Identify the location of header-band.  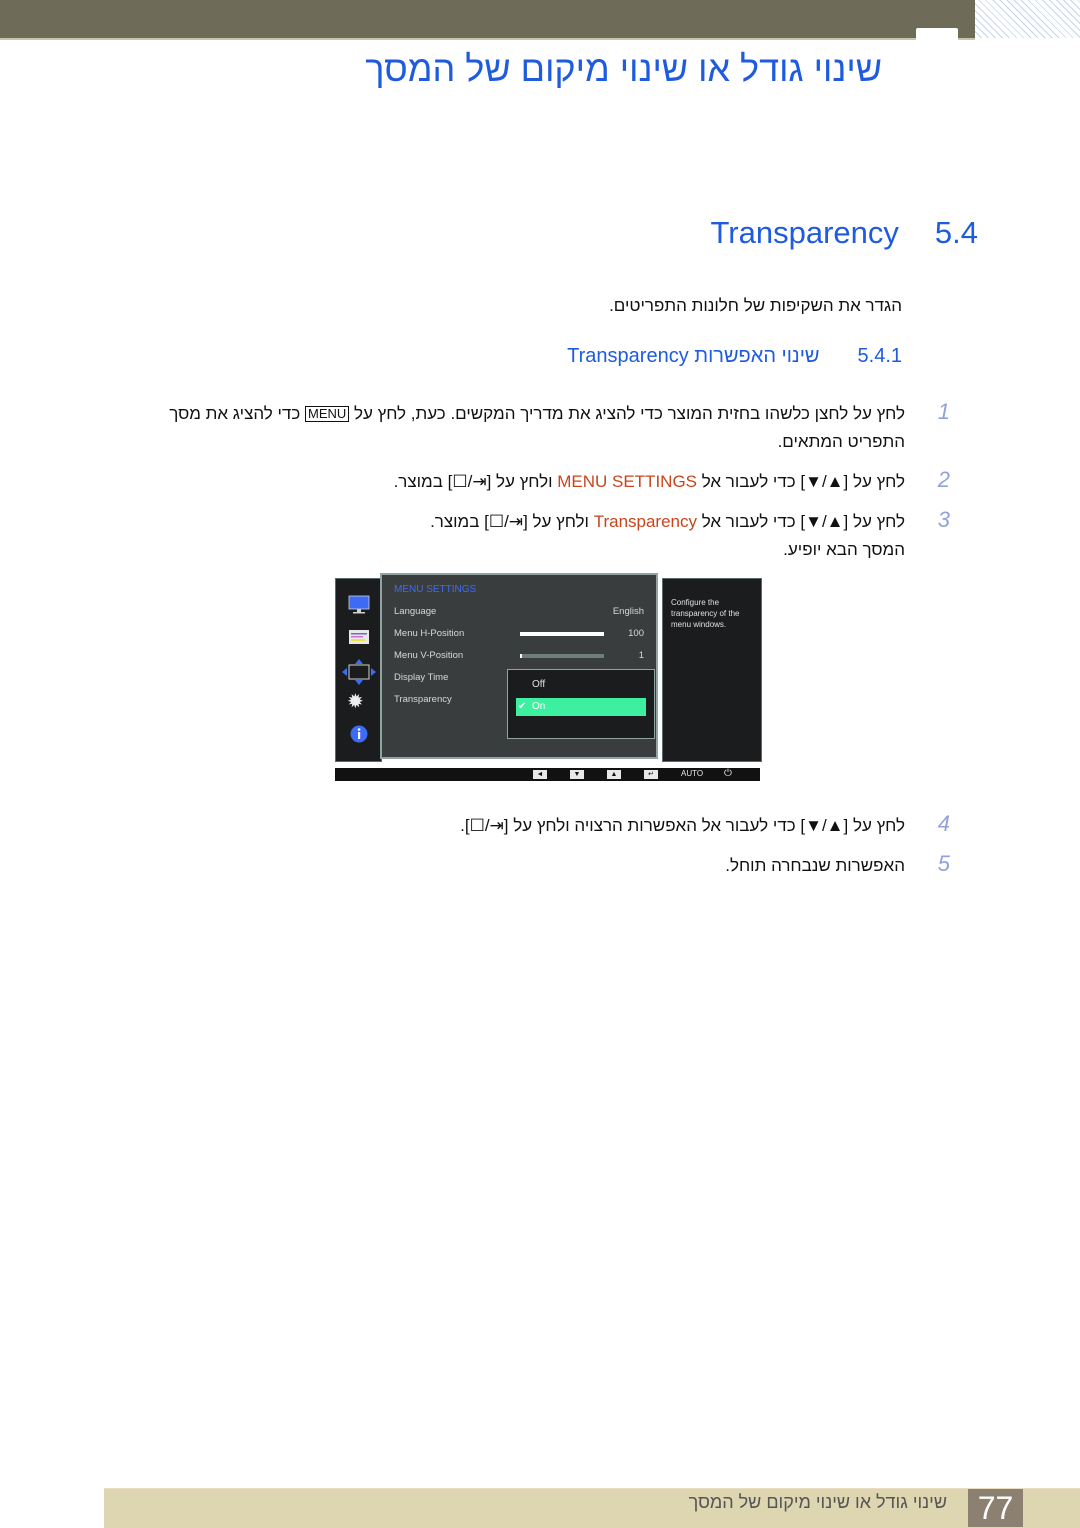
(487, 19).